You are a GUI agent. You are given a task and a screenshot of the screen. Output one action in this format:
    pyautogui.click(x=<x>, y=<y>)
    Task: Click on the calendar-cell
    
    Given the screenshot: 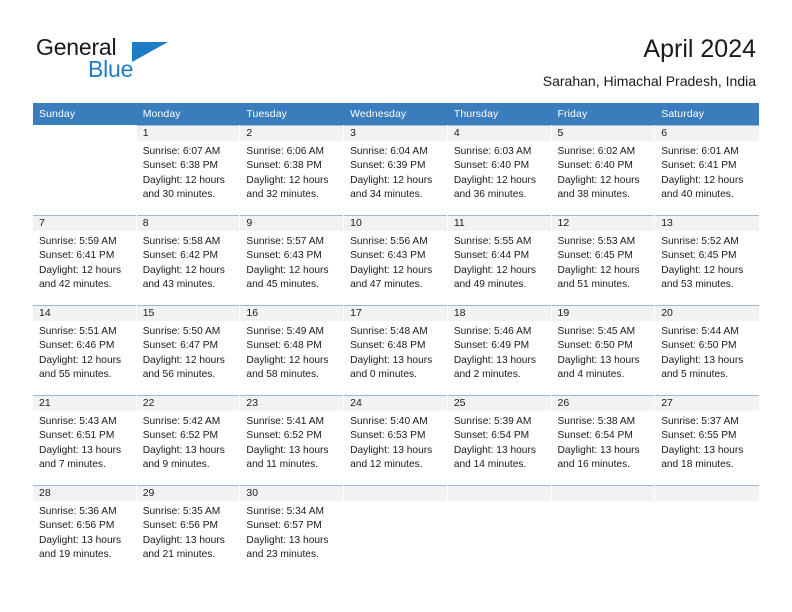 What is the action you would take?
    pyautogui.click(x=85, y=170)
    